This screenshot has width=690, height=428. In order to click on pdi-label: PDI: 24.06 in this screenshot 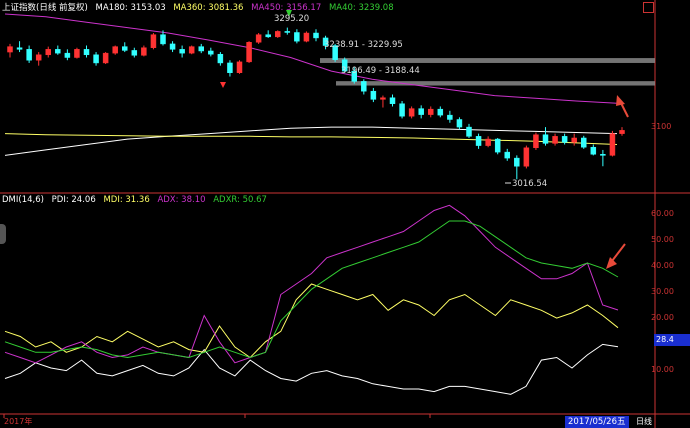, I will do `click(73, 200)`.